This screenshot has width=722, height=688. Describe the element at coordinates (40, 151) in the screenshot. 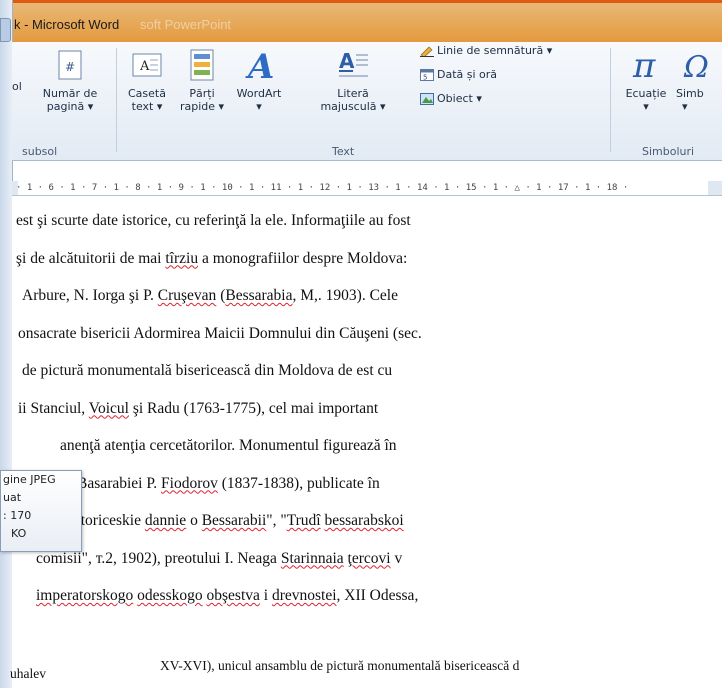

I see `header-footer-group-label: subsol` at that location.